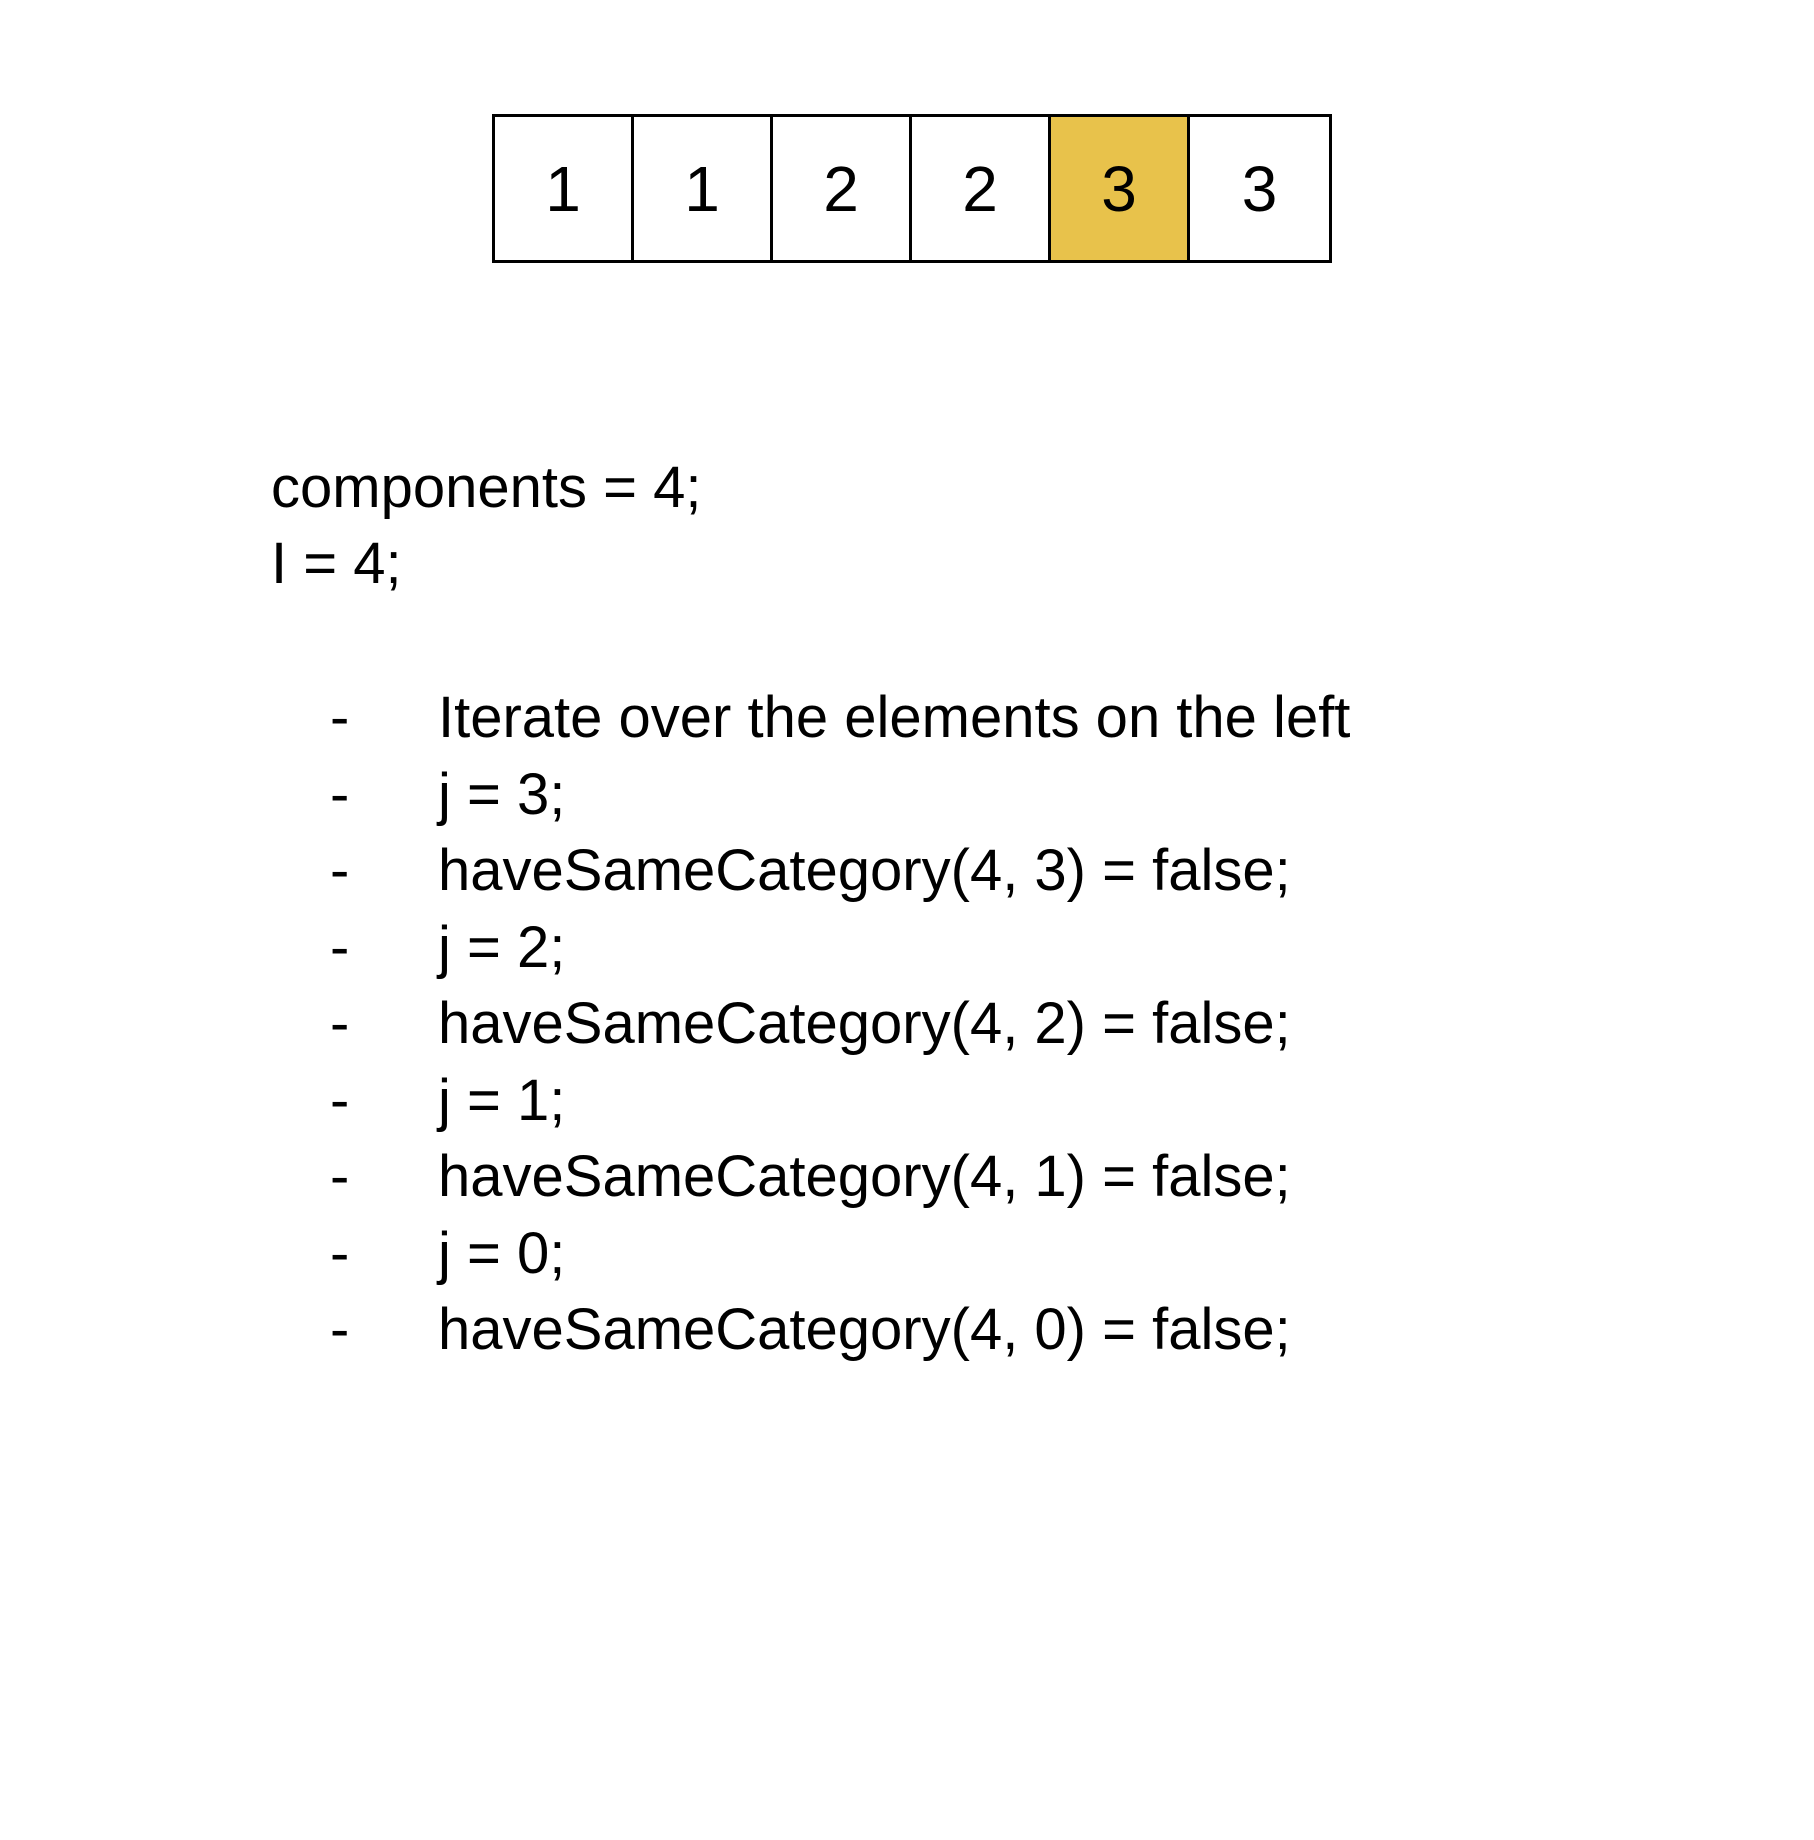 This screenshot has height=1840, width=1814. Describe the element at coordinates (486, 526) in the screenshot. I see `variables-block: components = 4; I = 4;` at that location.